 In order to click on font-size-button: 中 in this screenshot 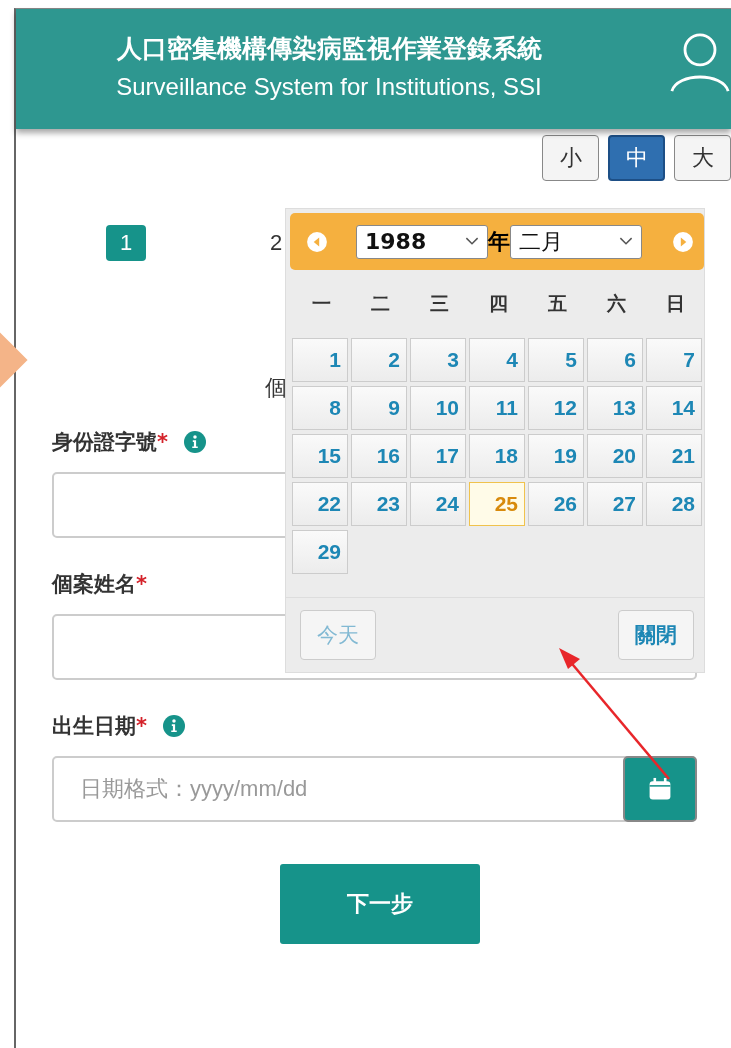, I will do `click(636, 158)`.